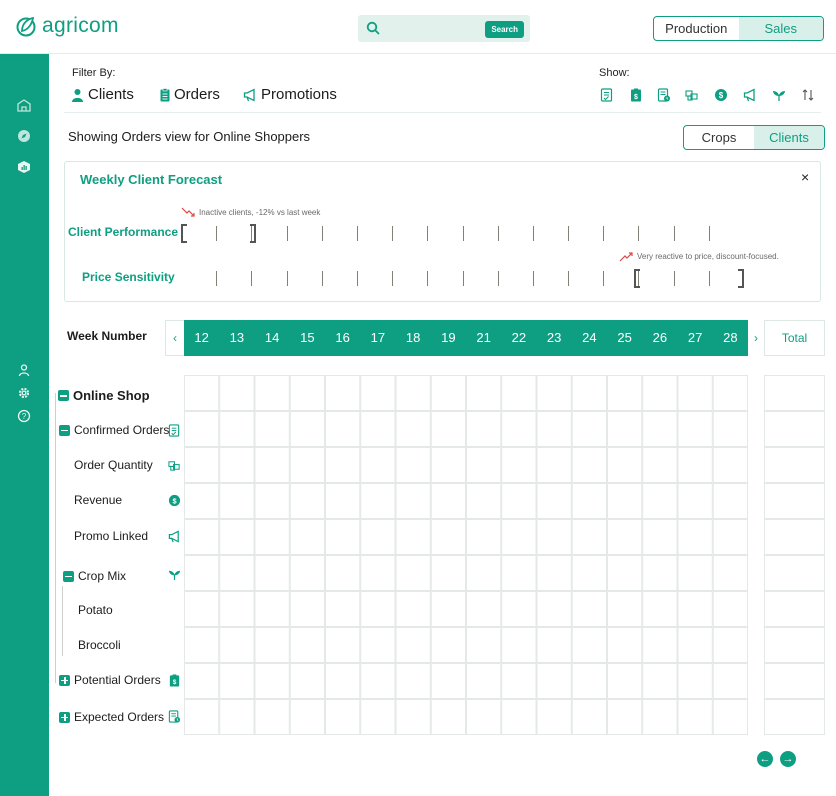  What do you see at coordinates (114, 430) in the screenshot?
I see `confirmed-orders-row: Confirmed Orders` at bounding box center [114, 430].